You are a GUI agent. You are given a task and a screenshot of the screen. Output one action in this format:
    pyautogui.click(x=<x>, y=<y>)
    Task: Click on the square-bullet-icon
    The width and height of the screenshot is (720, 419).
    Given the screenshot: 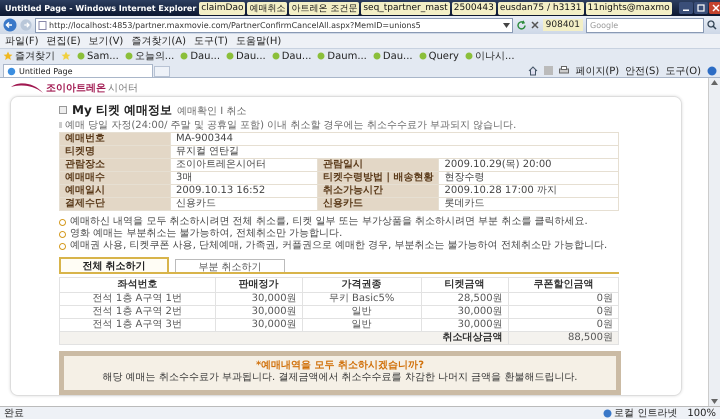 What is the action you would take?
    pyautogui.click(x=63, y=110)
    